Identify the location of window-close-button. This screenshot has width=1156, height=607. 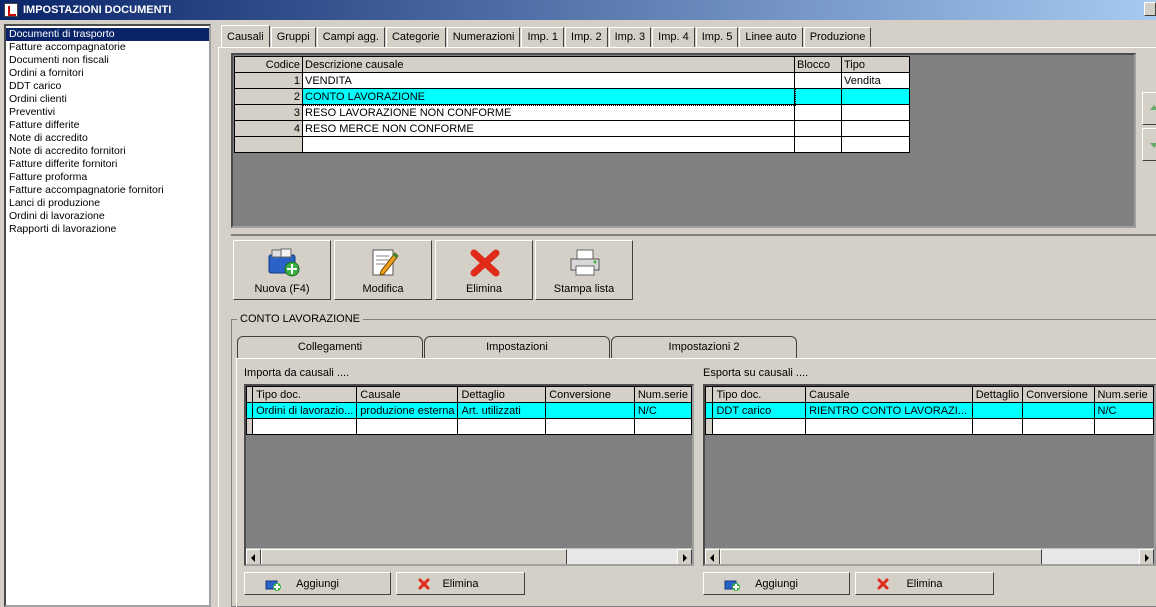
(1150, 9).